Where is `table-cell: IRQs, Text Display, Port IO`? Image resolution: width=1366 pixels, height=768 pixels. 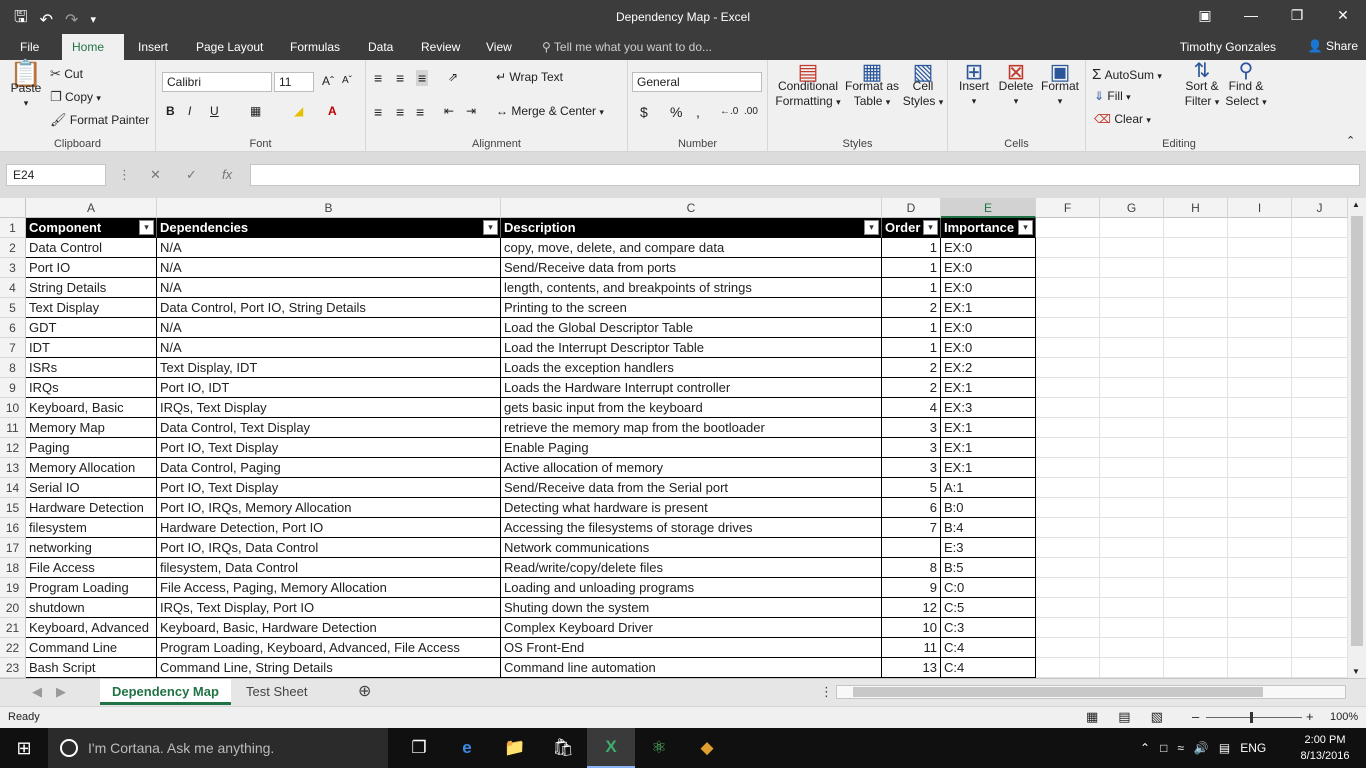 table-cell: IRQs, Text Display, Port IO is located at coordinates (329, 608).